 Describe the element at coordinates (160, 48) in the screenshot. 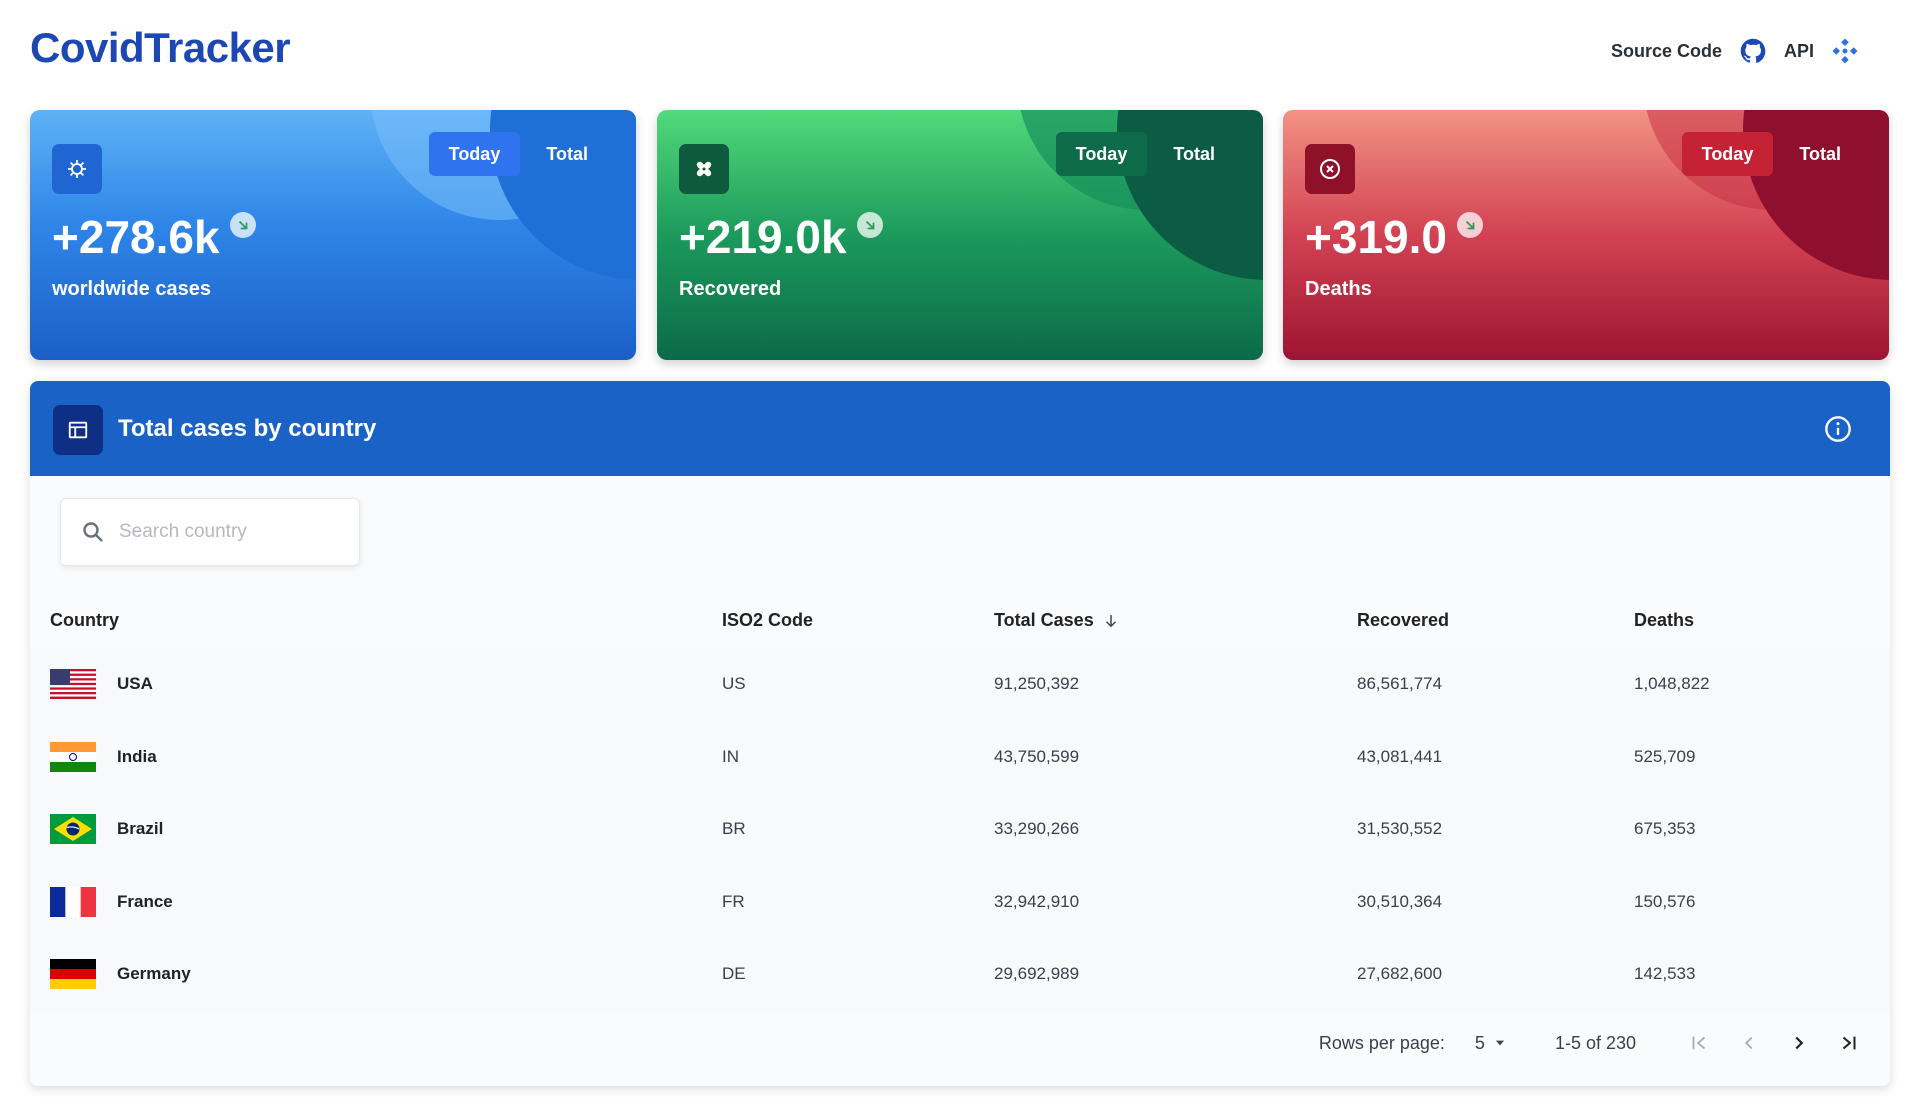

I see `brand-title: CovidTracker` at that location.